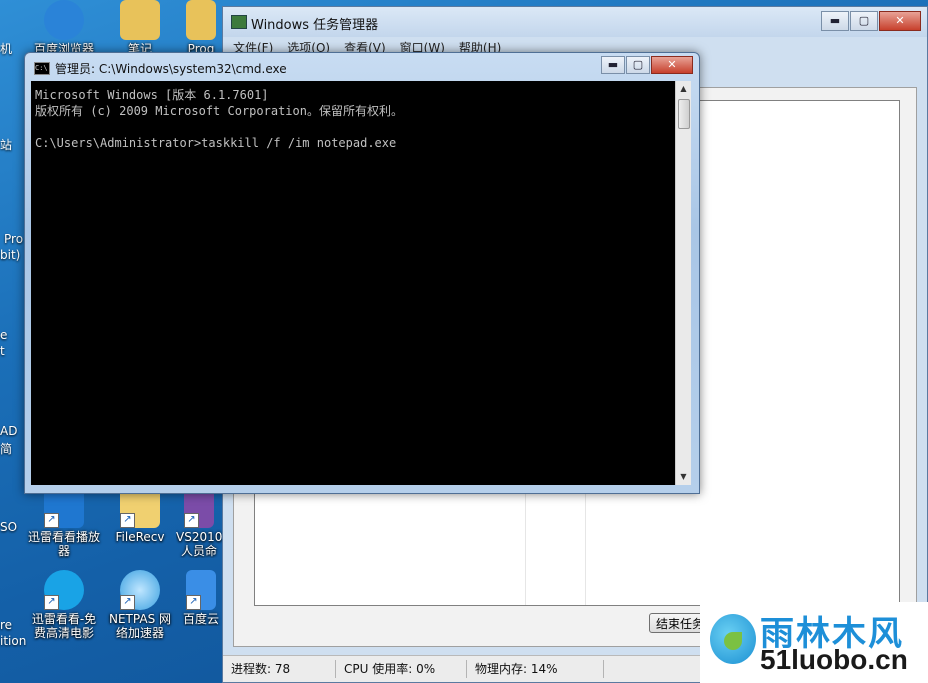 Image resolution: width=928 pixels, height=683 pixels. I want to click on desktop-icon-baidu-browser: 百度浏览器, so click(64, 28).